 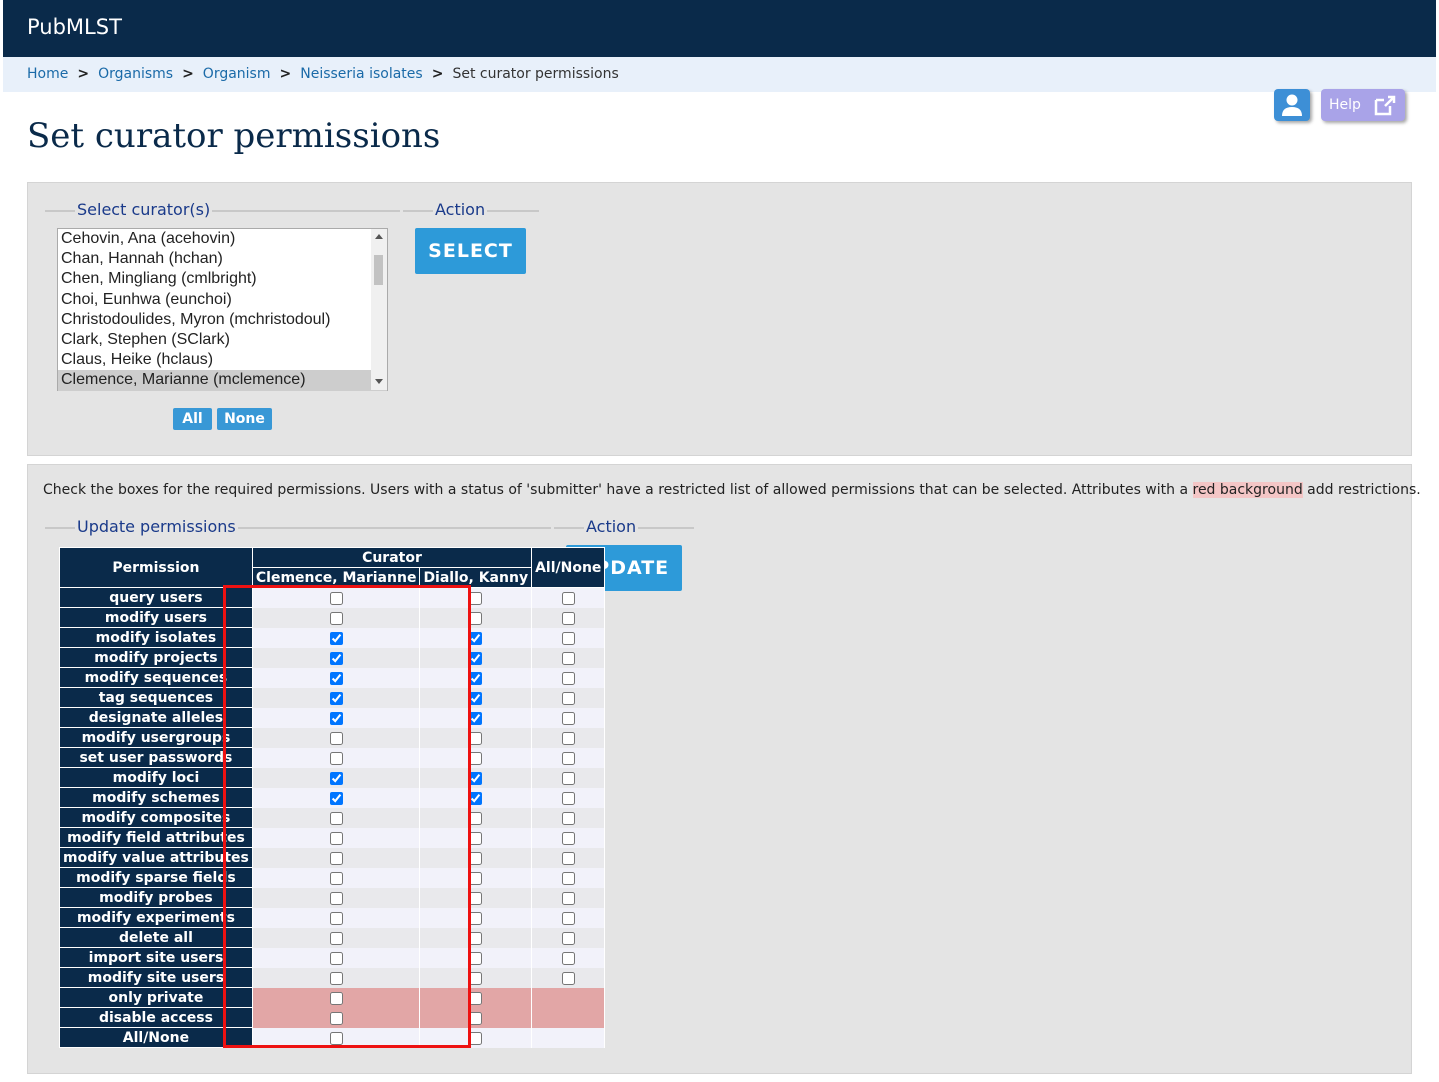 I want to click on user-account-button, so click(x=1292, y=105).